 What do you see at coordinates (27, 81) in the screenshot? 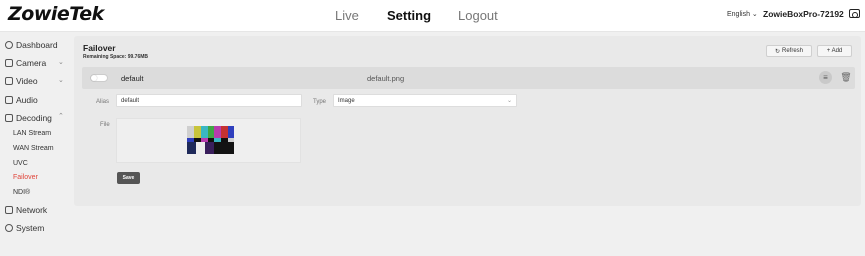
I see `sidebar-item-label: Video` at bounding box center [27, 81].